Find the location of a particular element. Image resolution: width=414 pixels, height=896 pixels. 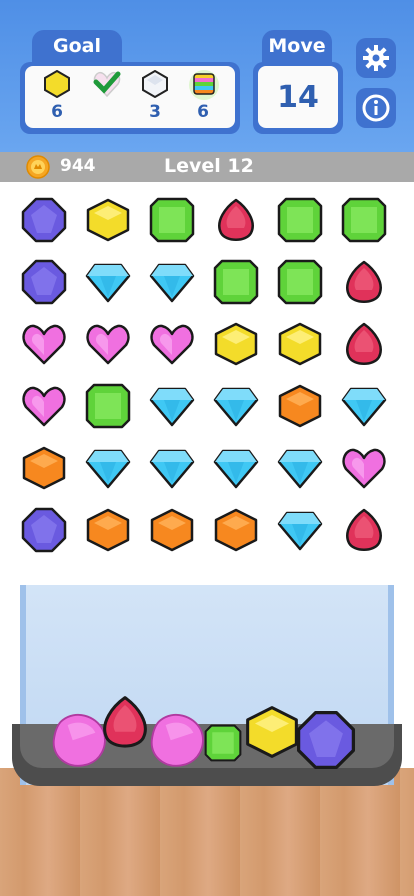

coin-icon is located at coordinates (38, 167).